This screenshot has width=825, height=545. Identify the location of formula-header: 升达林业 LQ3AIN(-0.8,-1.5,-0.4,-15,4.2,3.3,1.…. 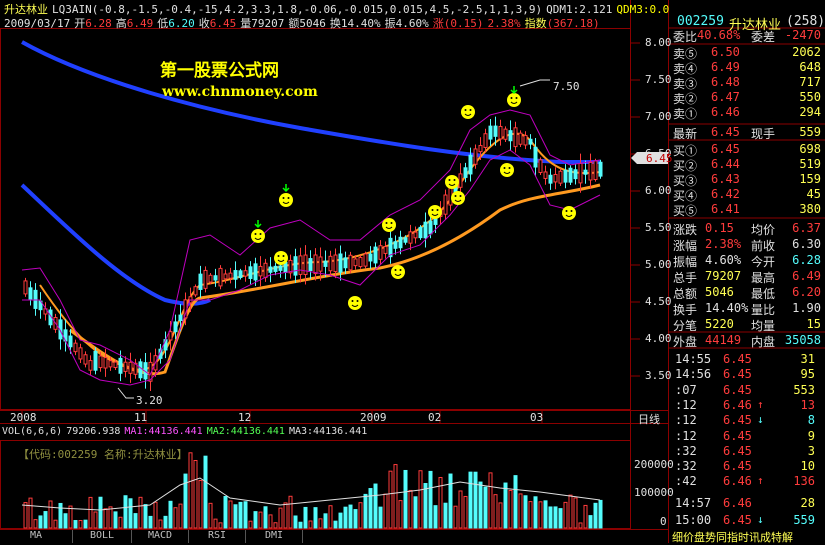
(338, 8).